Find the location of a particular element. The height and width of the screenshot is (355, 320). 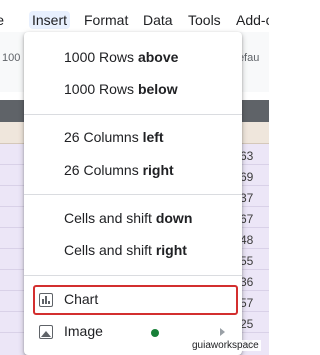

image-icon is located at coordinates (46, 332).